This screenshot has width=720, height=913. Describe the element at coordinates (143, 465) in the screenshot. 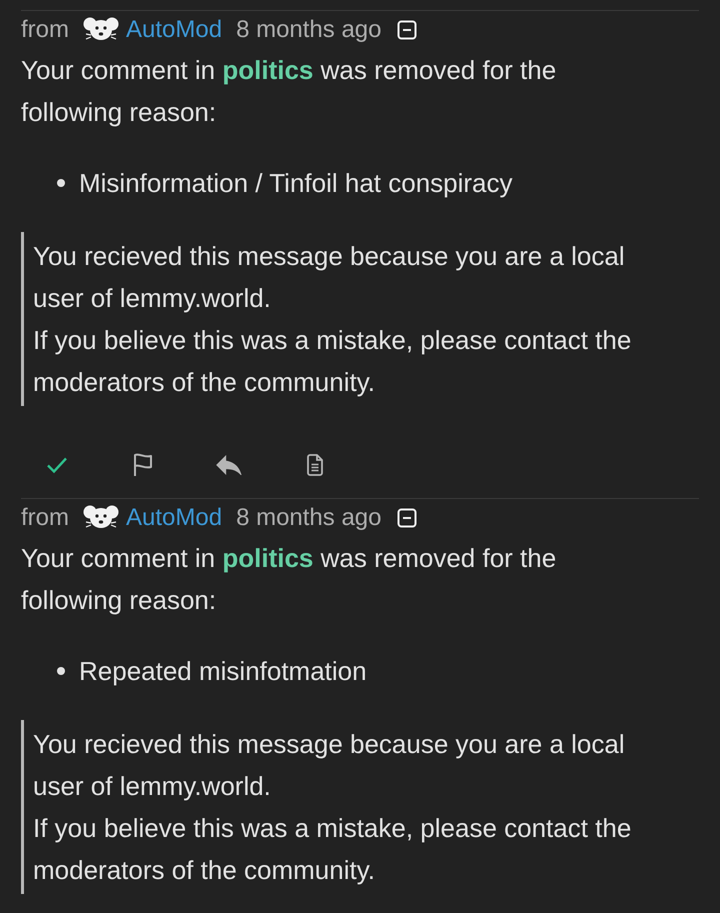

I see `flag-icon` at that location.